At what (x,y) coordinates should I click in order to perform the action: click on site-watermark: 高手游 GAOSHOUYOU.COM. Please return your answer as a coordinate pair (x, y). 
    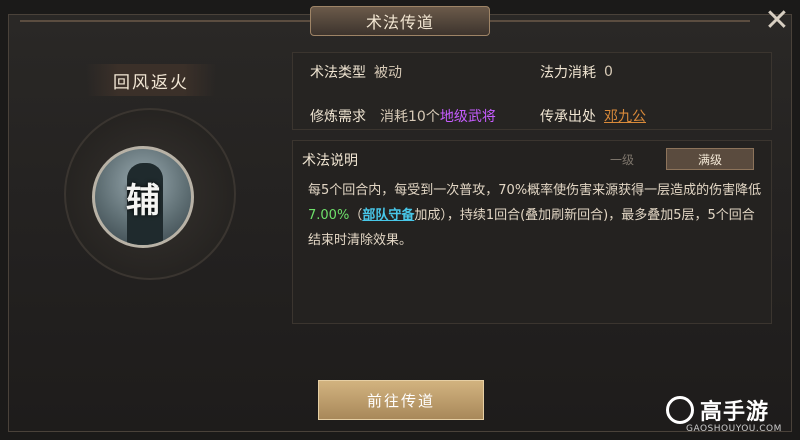
    Looking at the image, I should click on (731, 416).